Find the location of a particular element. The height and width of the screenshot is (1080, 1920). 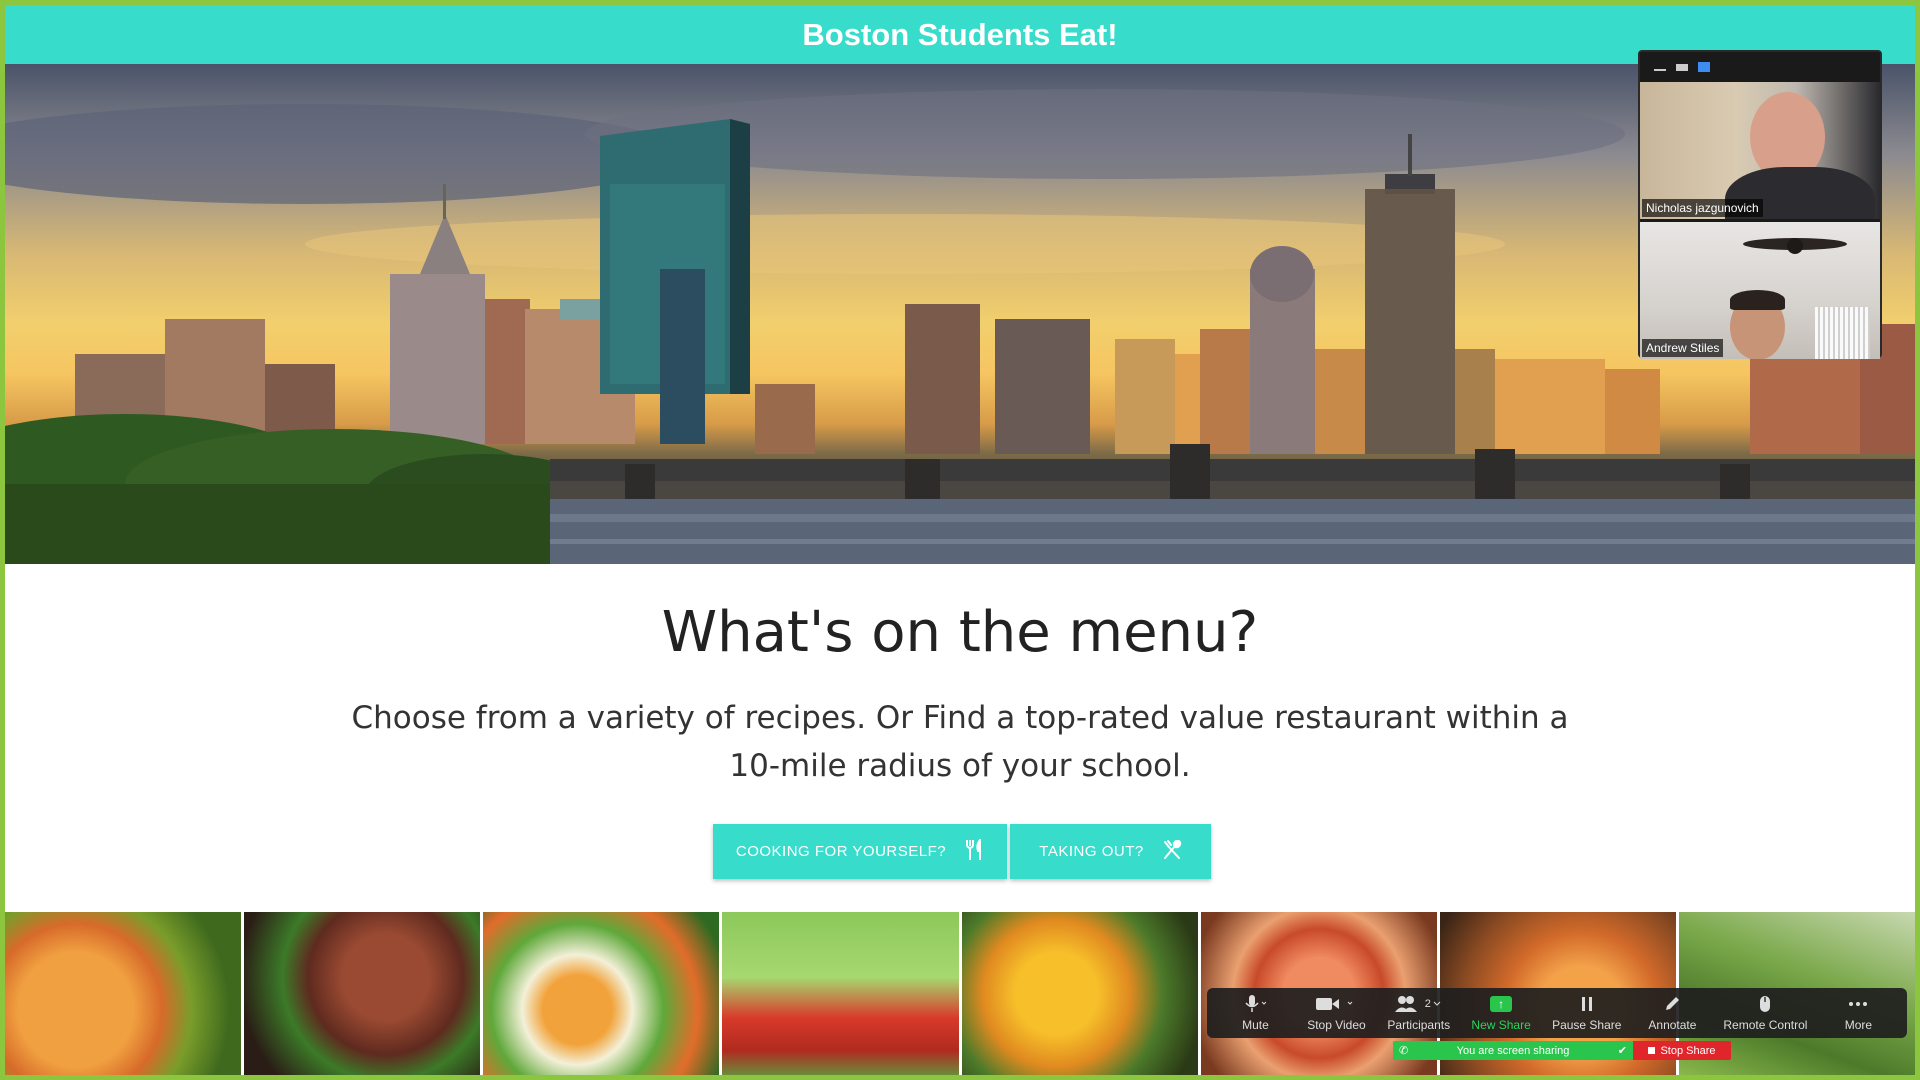

mute-label: Mute is located at coordinates (1255, 1024).